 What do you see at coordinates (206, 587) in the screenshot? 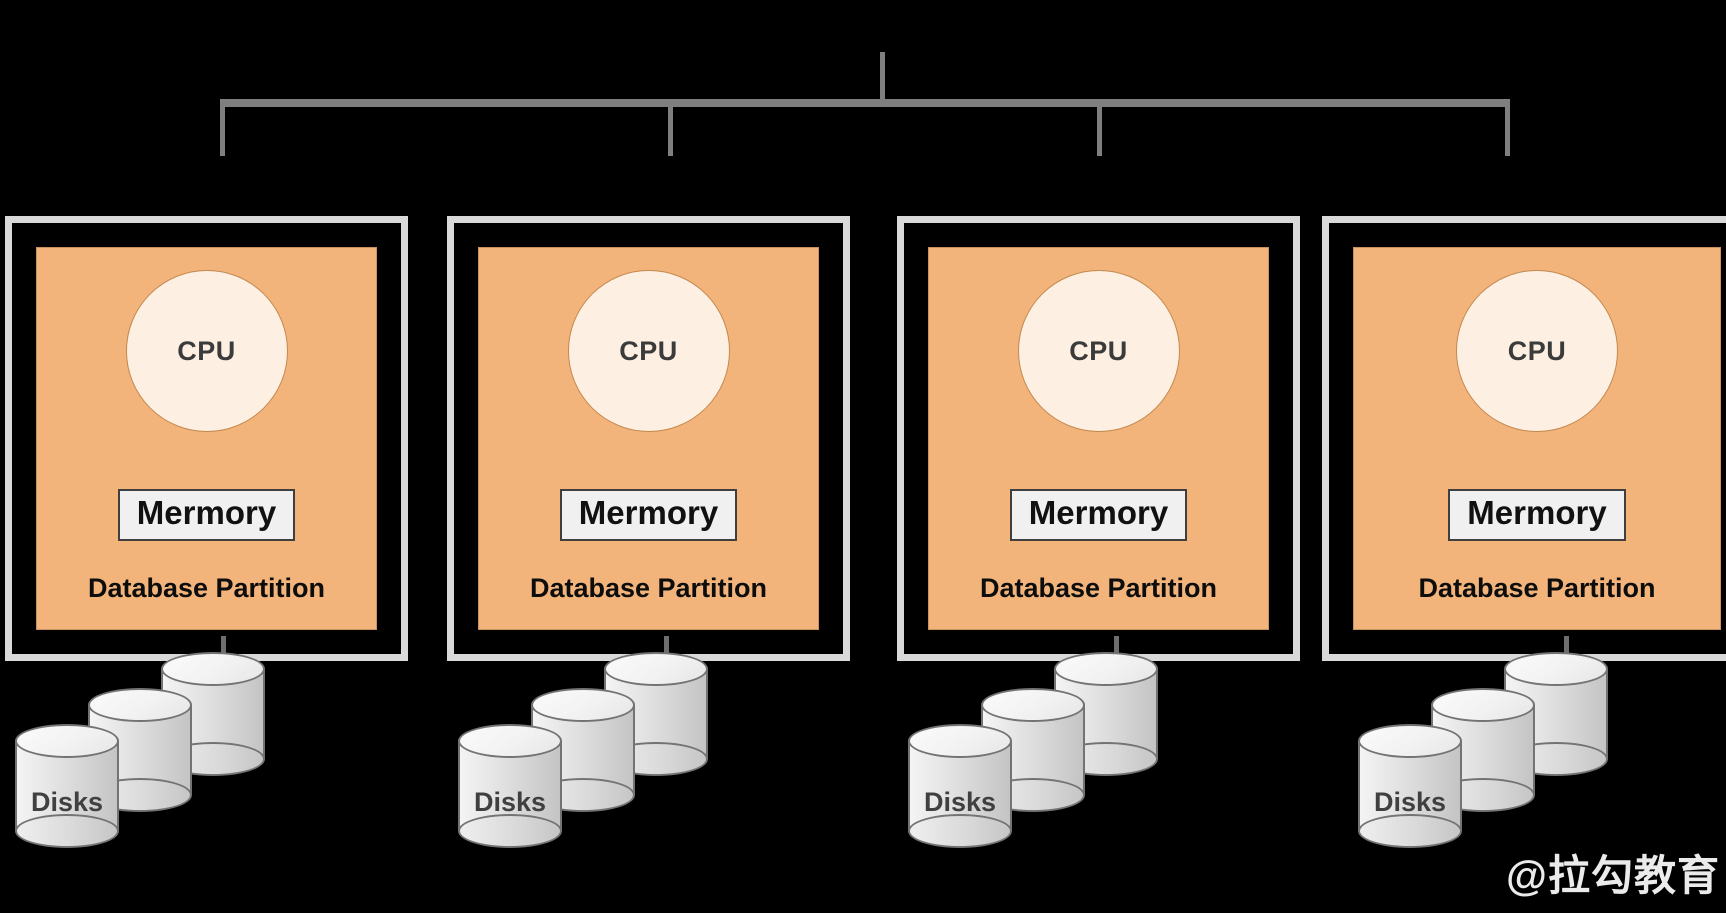
I see `partition-label-1: Database Partition` at bounding box center [206, 587].